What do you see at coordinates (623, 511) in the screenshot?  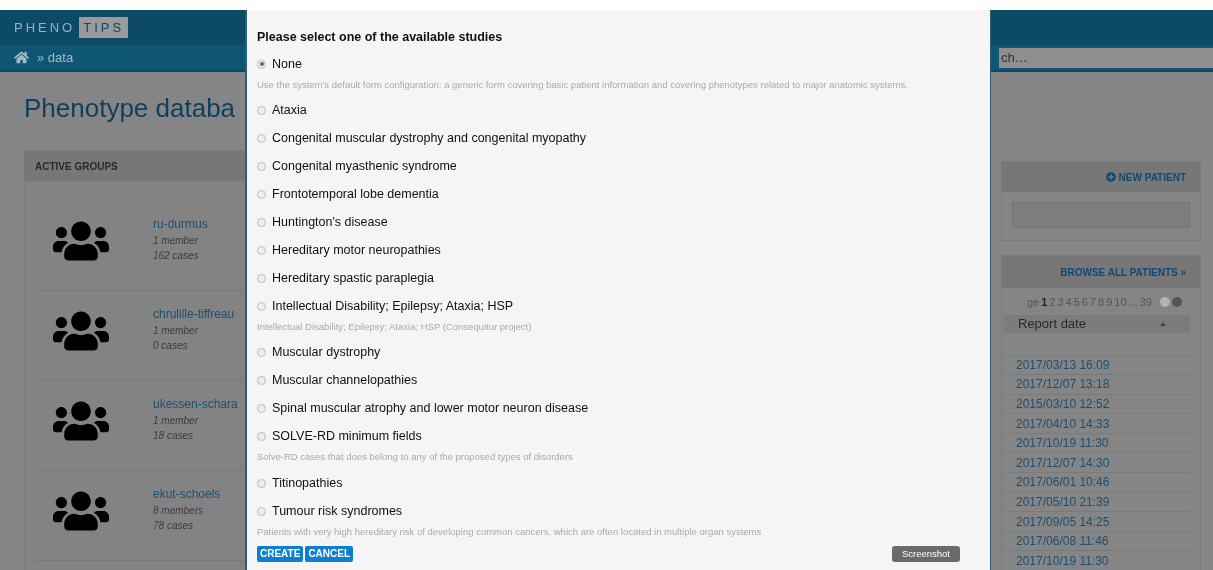 I see `study-option: Tumour risk syndromes` at bounding box center [623, 511].